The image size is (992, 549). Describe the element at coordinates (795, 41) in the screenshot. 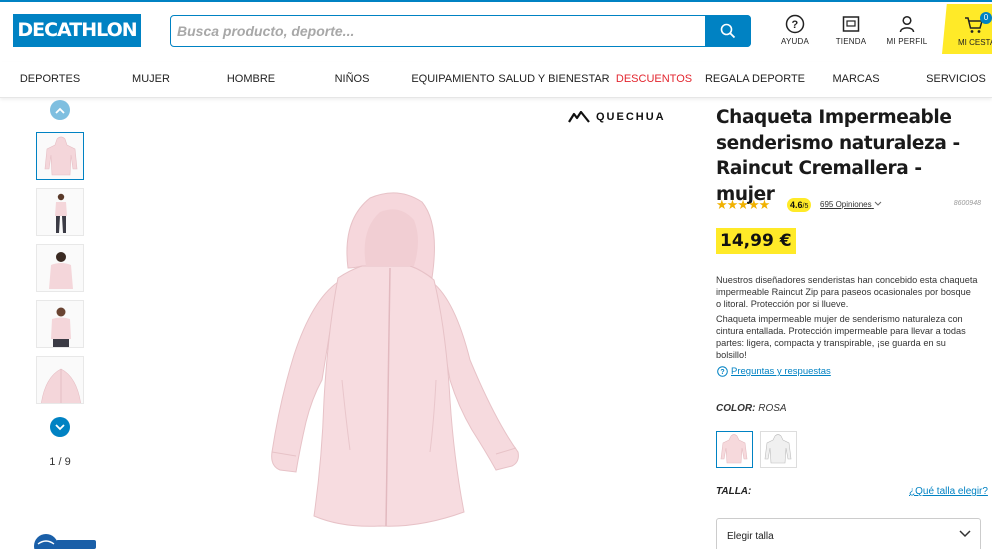

I see `help-label: AYUDA` at that location.